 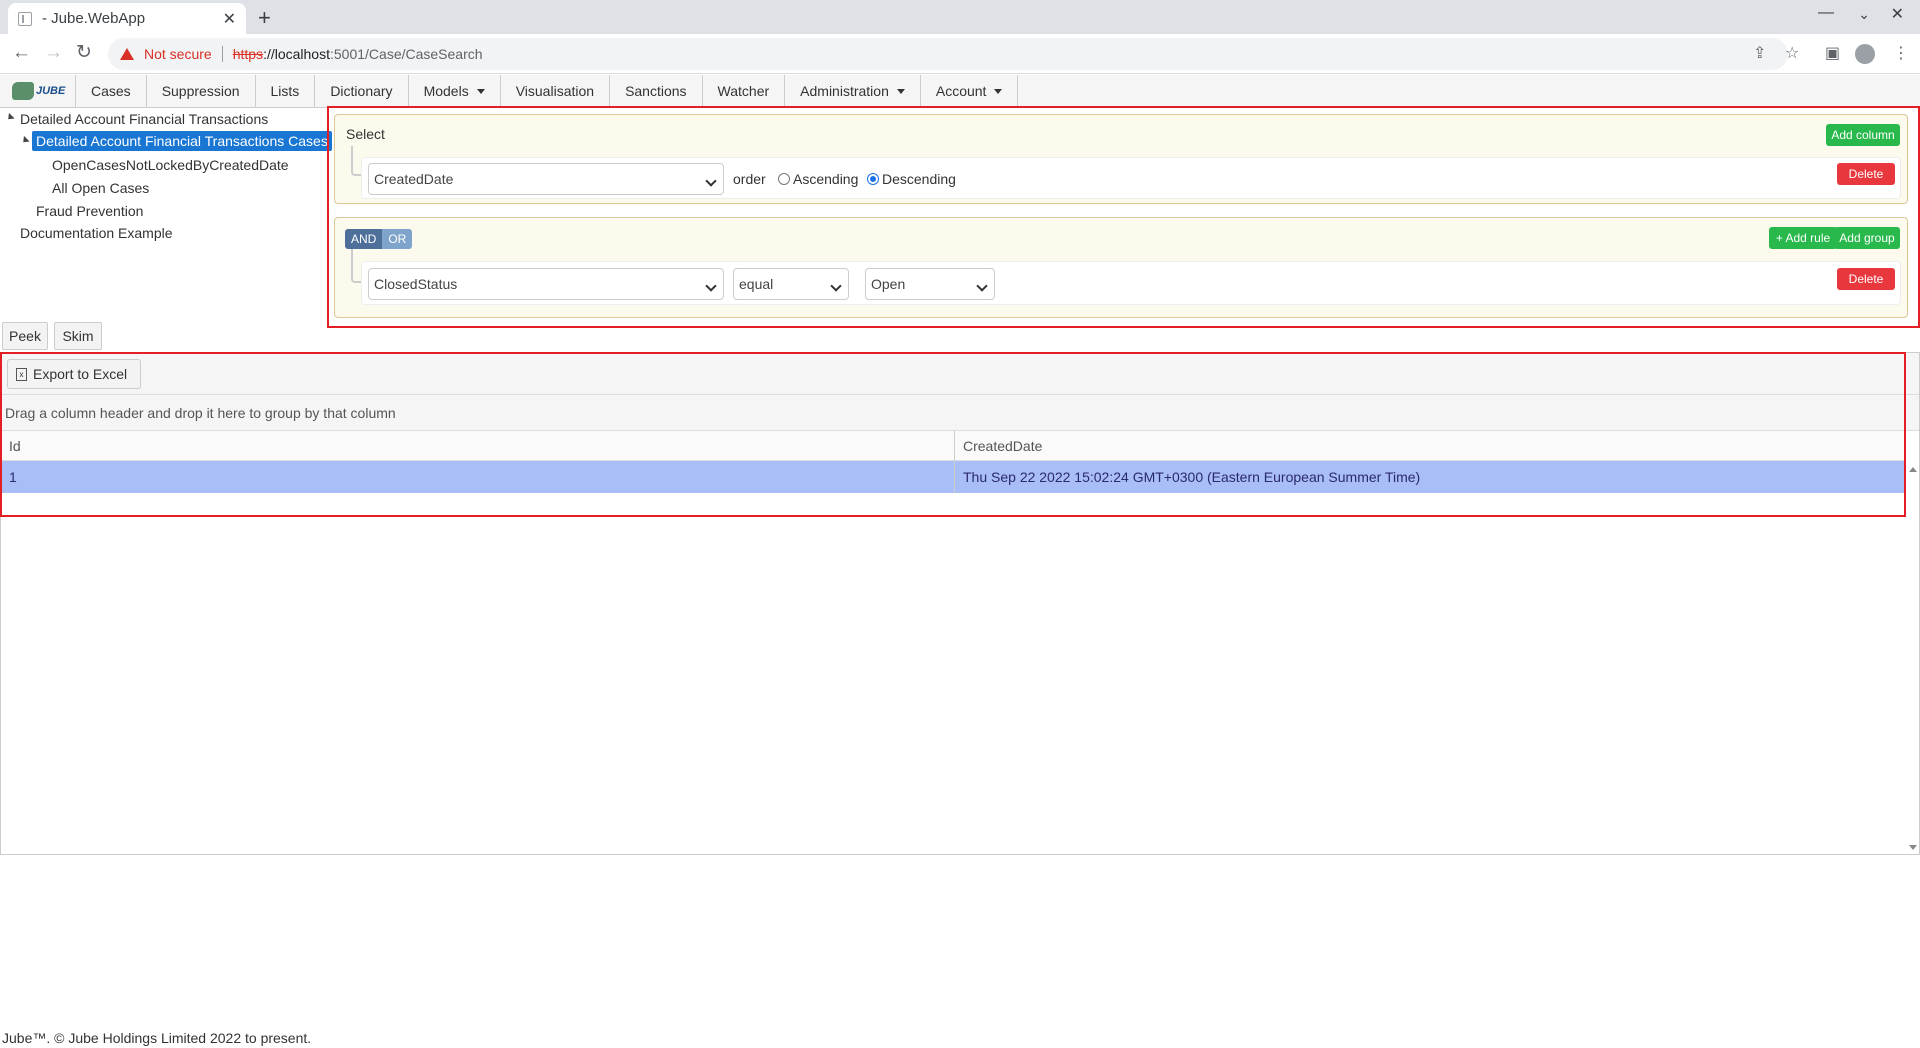 What do you see at coordinates (21, 374) in the screenshot?
I see `excel-file-icon: x` at bounding box center [21, 374].